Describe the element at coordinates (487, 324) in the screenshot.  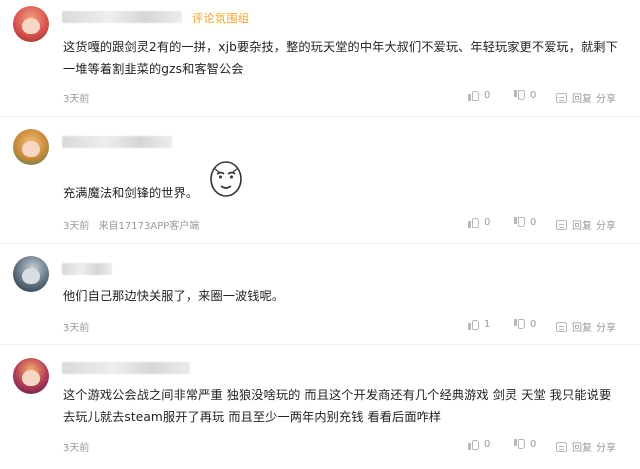
I see `like-count: 1` at that location.